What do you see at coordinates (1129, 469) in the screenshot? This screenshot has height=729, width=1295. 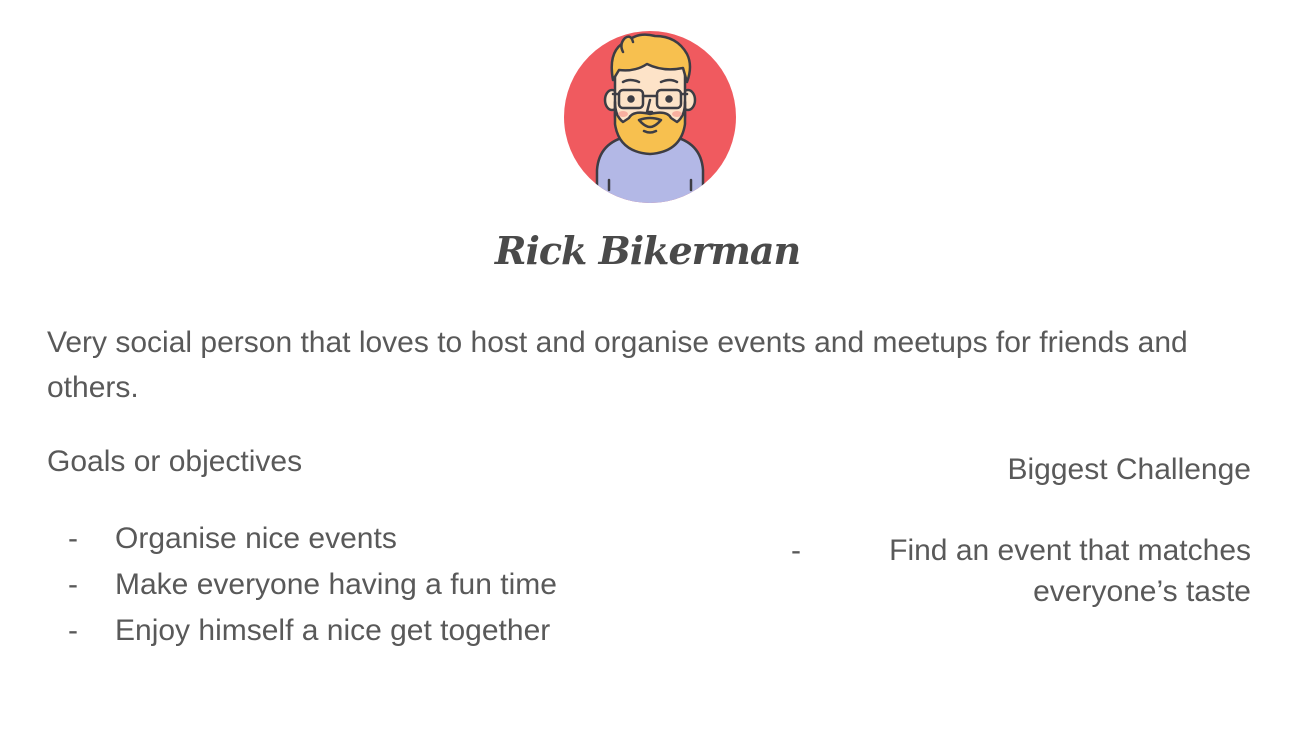 I see `challenge-title: Biggest Challenge` at bounding box center [1129, 469].